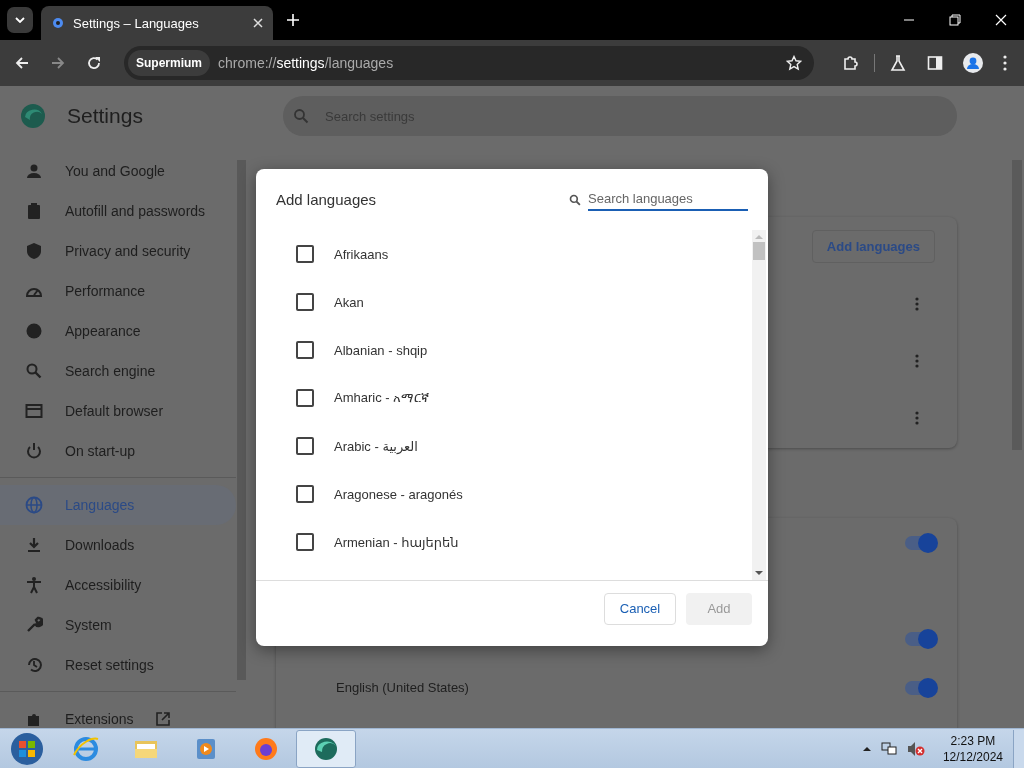  What do you see at coordinates (873, 246) in the screenshot?
I see `add-languages-button: Add languages` at bounding box center [873, 246].